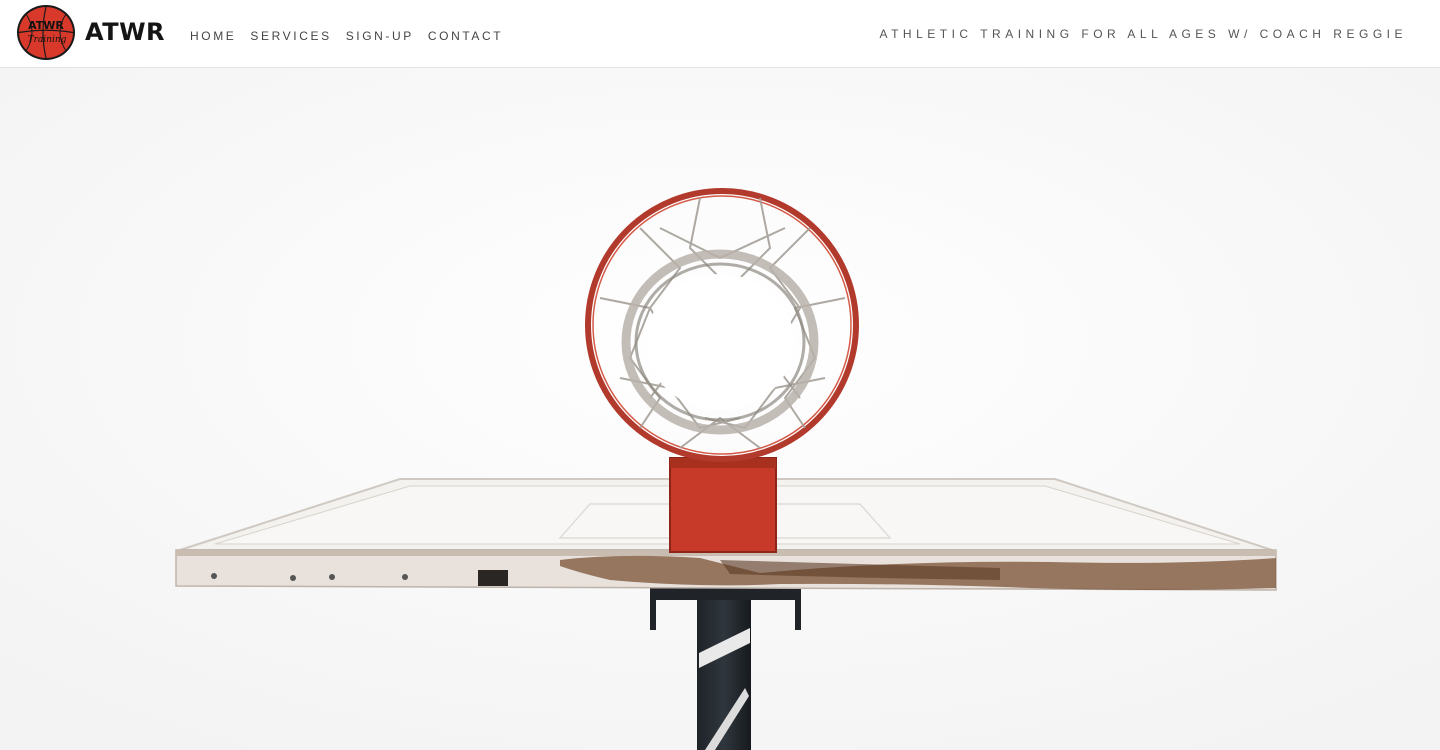 The width and height of the screenshot is (1440, 750). I want to click on nav-item-home: HOME, so click(213, 36).